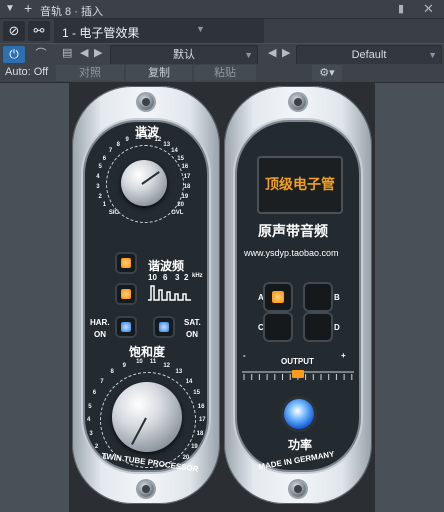  What do you see at coordinates (261, 327) in the screenshot?
I see `btn-c-label: C` at bounding box center [261, 327].